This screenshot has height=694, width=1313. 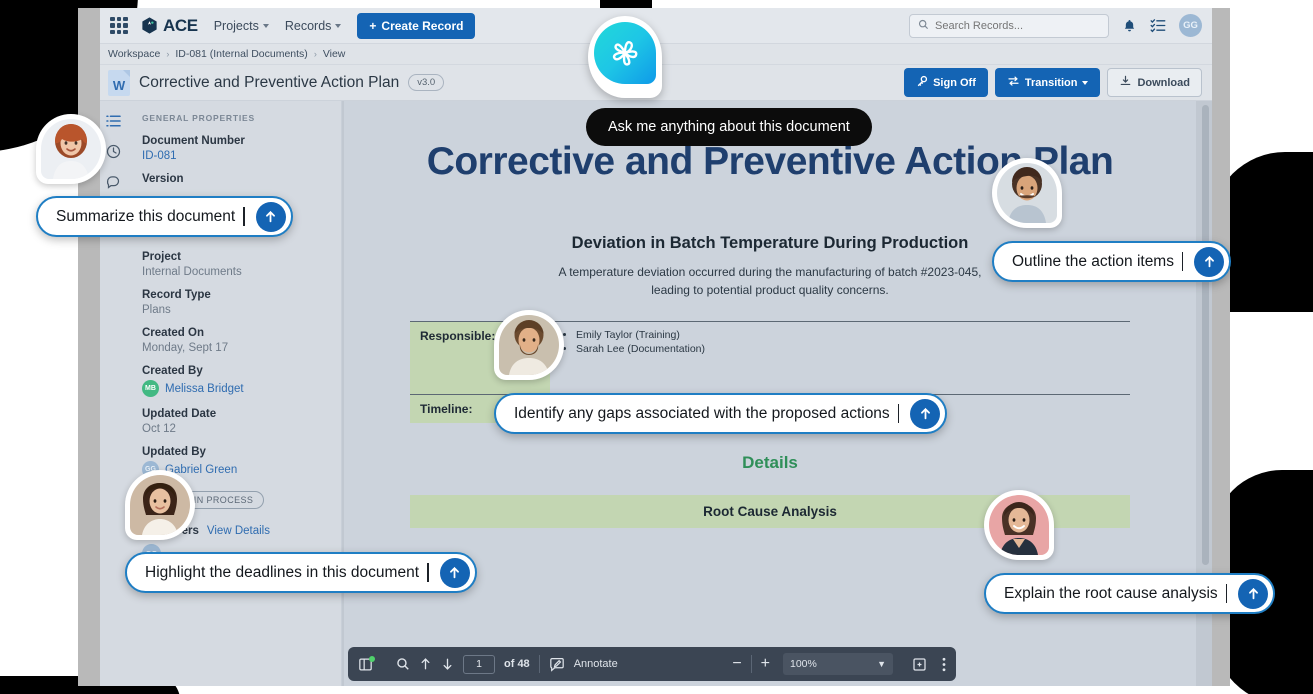 I want to click on ai-assistant-orb, so click(x=625, y=57).